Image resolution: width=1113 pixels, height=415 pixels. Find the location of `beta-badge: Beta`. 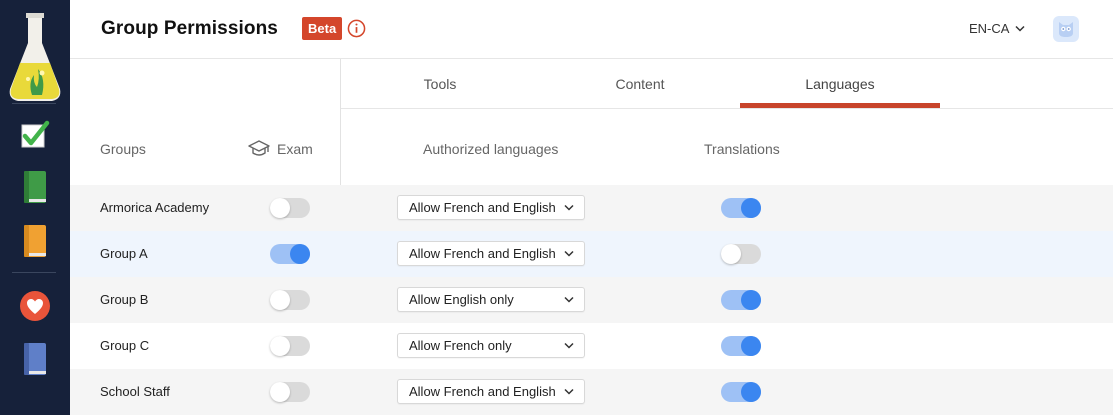

beta-badge: Beta is located at coordinates (322, 28).